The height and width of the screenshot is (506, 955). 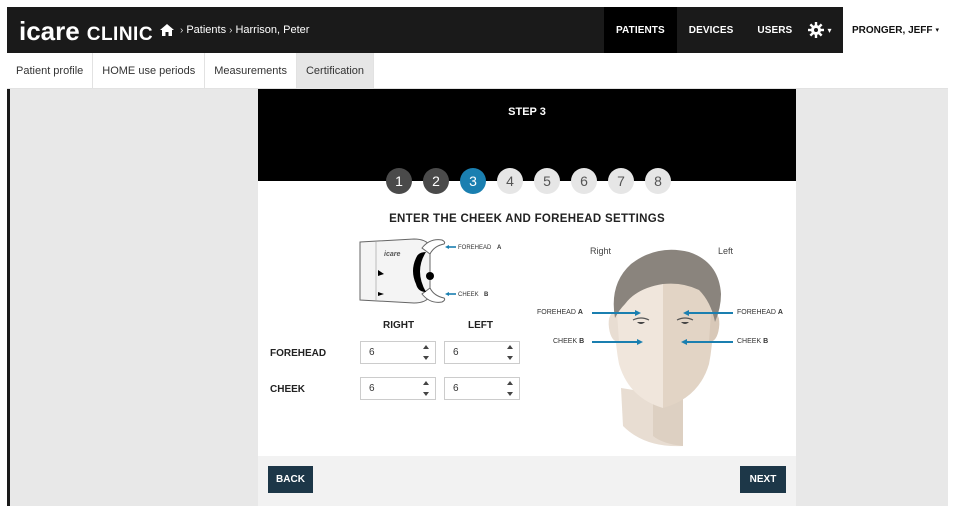 What do you see at coordinates (510, 181) in the screenshot?
I see `step-4-indicator: 4` at bounding box center [510, 181].